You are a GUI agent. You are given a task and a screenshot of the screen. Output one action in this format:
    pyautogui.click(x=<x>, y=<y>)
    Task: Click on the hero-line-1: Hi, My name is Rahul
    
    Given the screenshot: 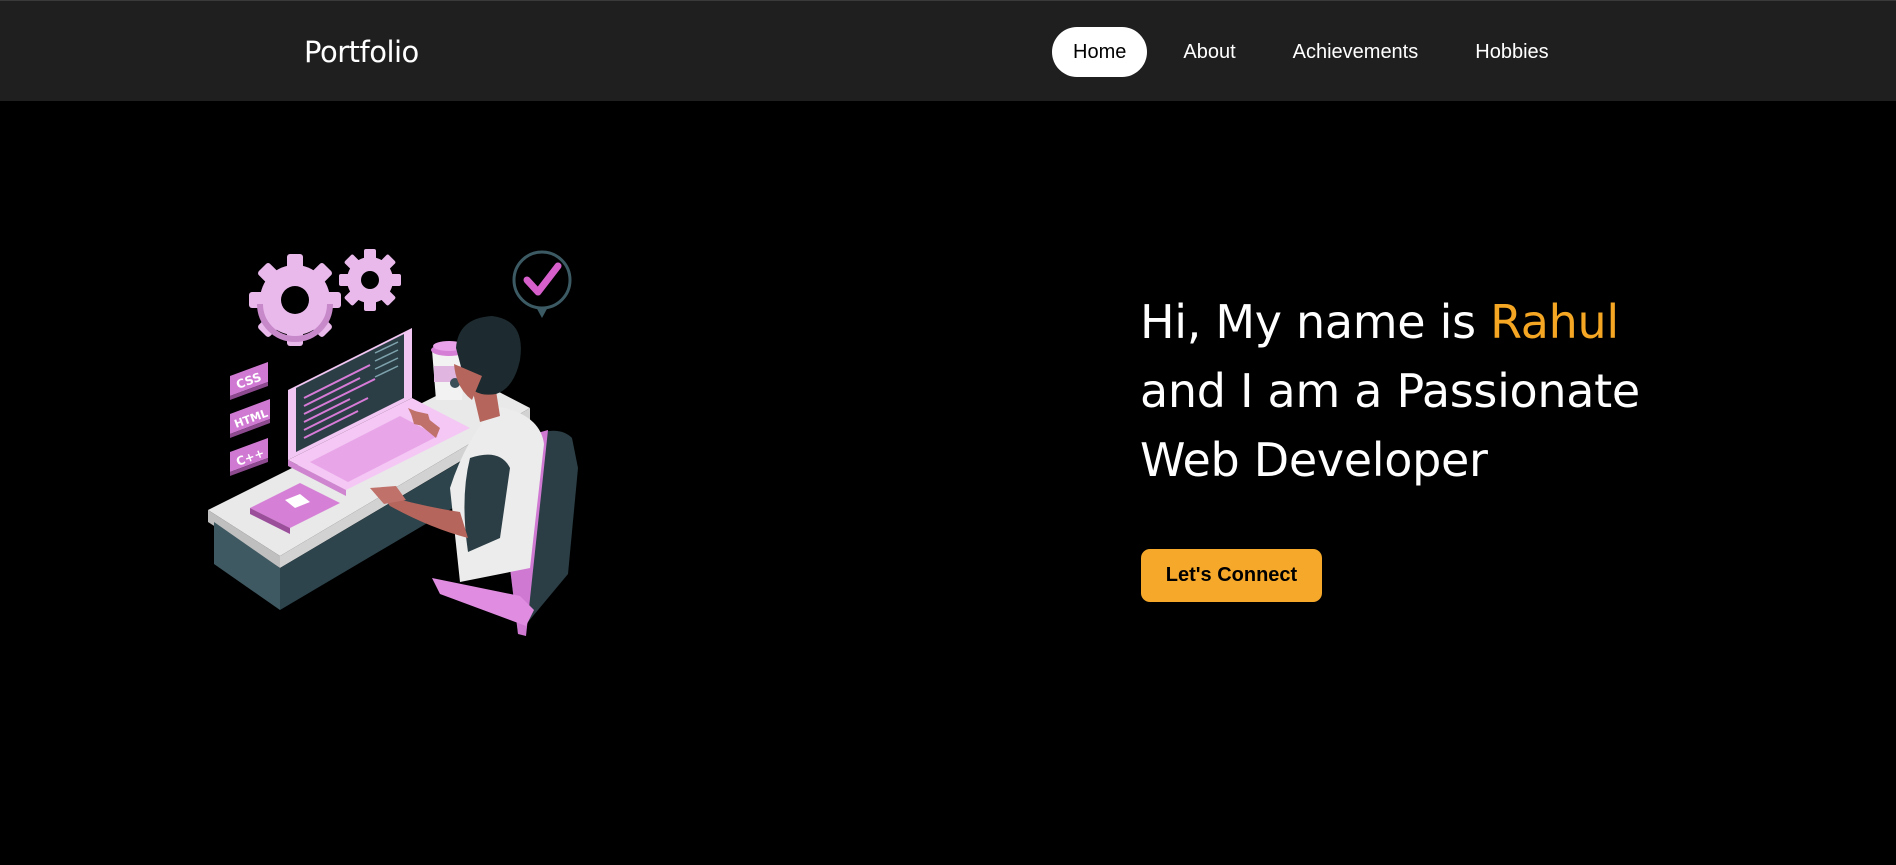 What is the action you would take?
    pyautogui.click(x=1420, y=322)
    